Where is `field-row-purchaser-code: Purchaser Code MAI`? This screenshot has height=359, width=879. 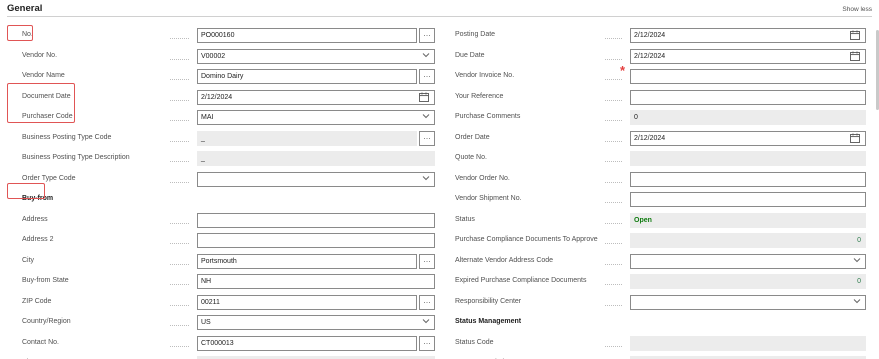
field-row-purchaser-code: Purchaser Code MAI is located at coordinates (228, 117).